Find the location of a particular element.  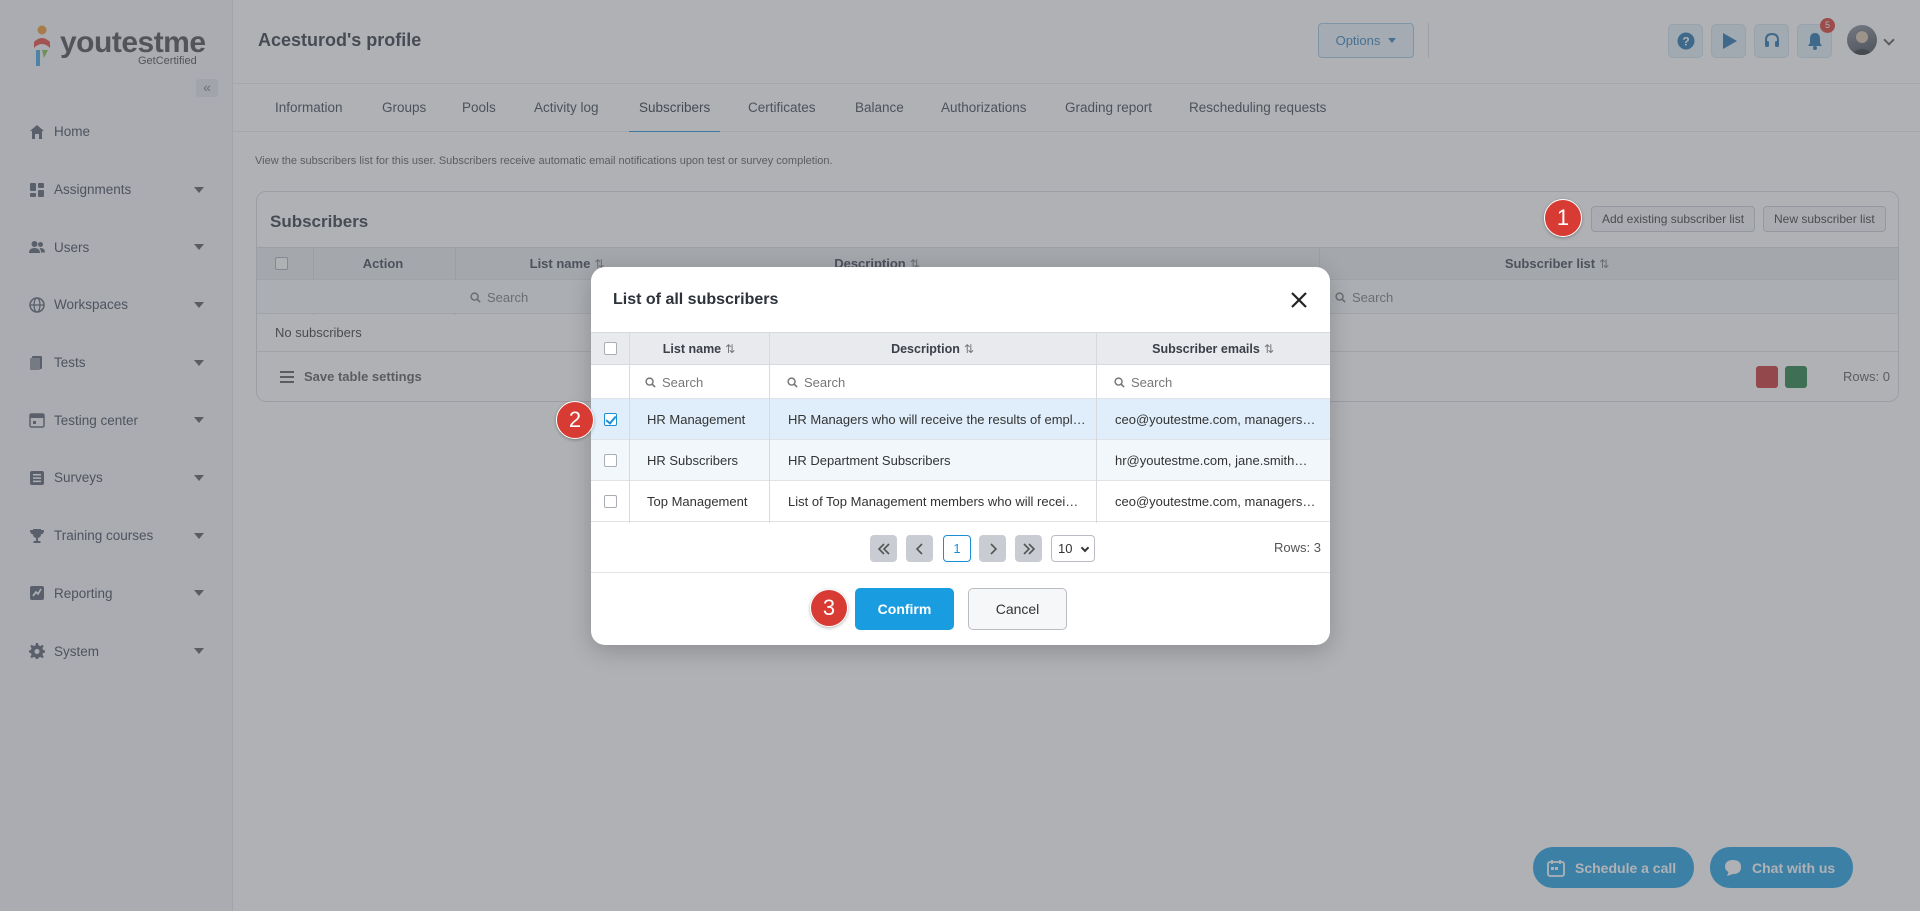

last-page-button is located at coordinates (1028, 548).